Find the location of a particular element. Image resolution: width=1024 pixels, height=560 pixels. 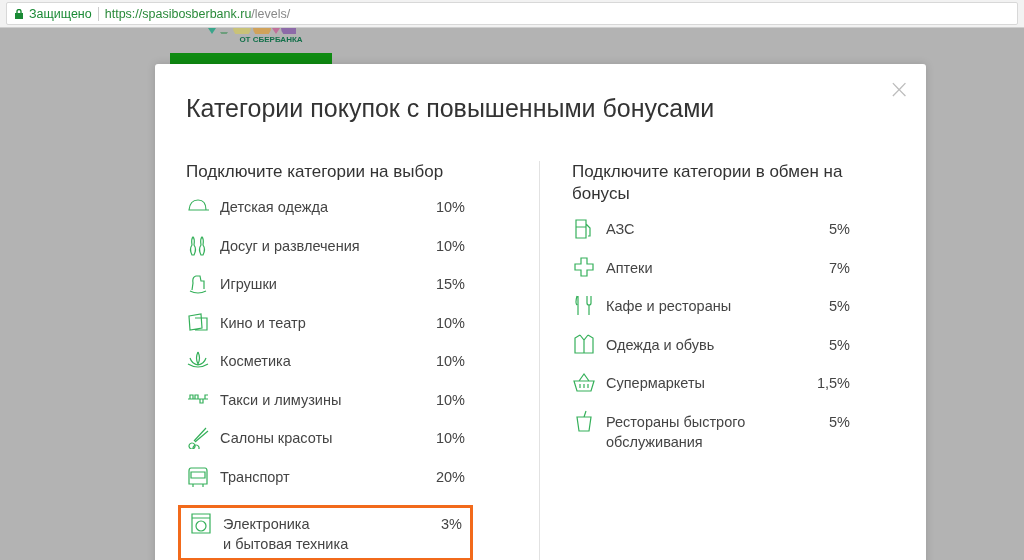

category-label: Такси и лимузины is located at coordinates (281, 400).